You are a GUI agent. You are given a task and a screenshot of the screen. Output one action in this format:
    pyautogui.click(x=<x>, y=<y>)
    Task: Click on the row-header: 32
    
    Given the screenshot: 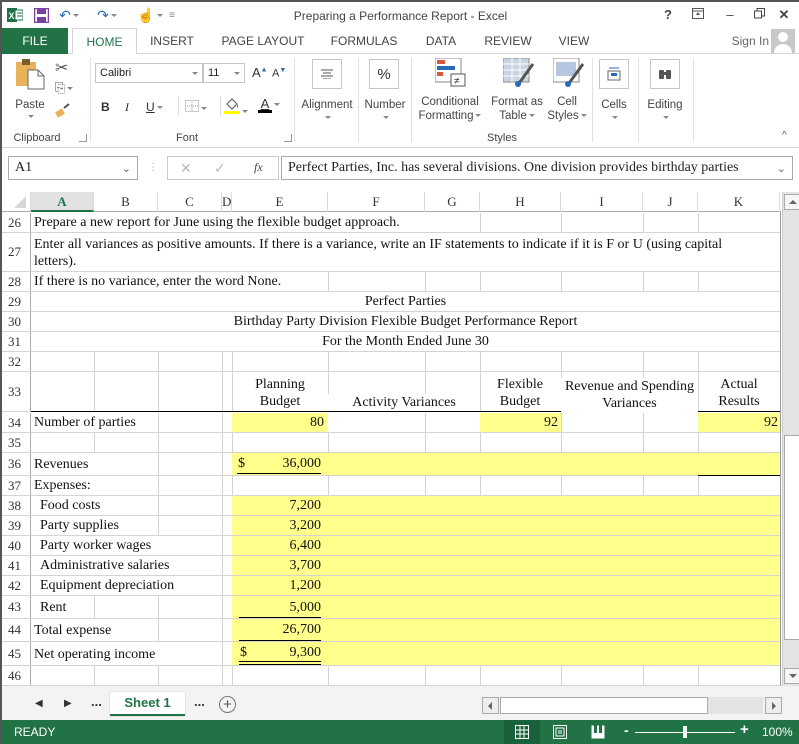 What is the action you would take?
    pyautogui.click(x=16, y=361)
    